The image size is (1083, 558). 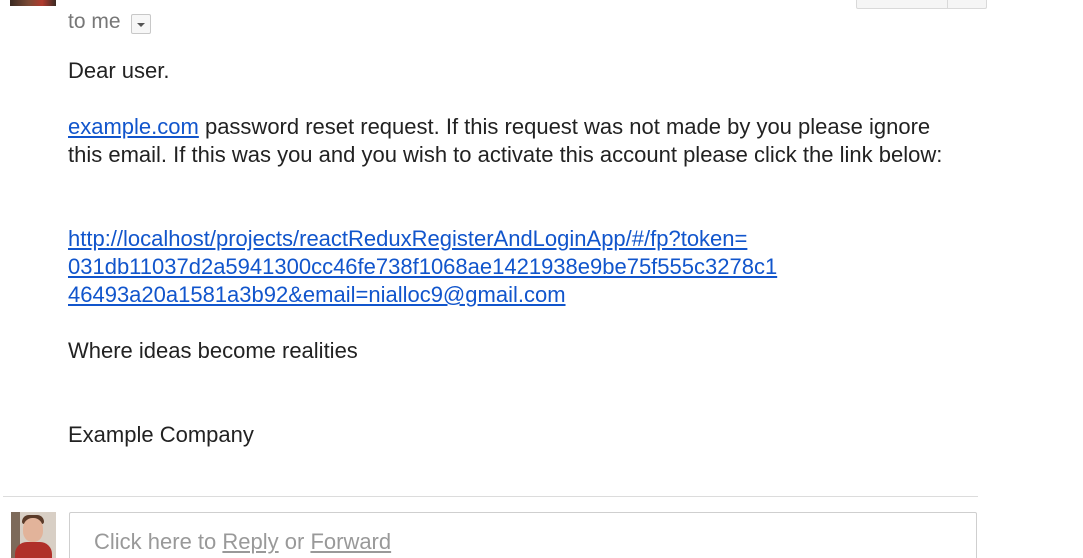 I want to click on sender-avatar, so click(x=33, y=3).